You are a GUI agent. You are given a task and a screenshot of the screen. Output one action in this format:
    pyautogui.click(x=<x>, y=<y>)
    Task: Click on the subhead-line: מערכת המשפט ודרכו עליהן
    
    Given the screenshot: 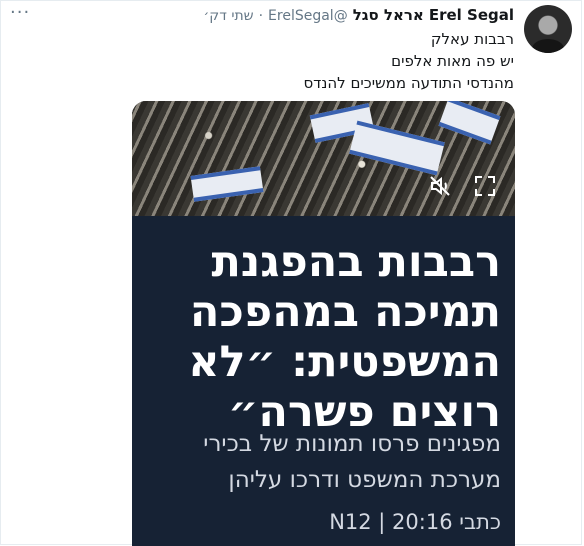 What is the action you would take?
    pyautogui.click(x=364, y=480)
    